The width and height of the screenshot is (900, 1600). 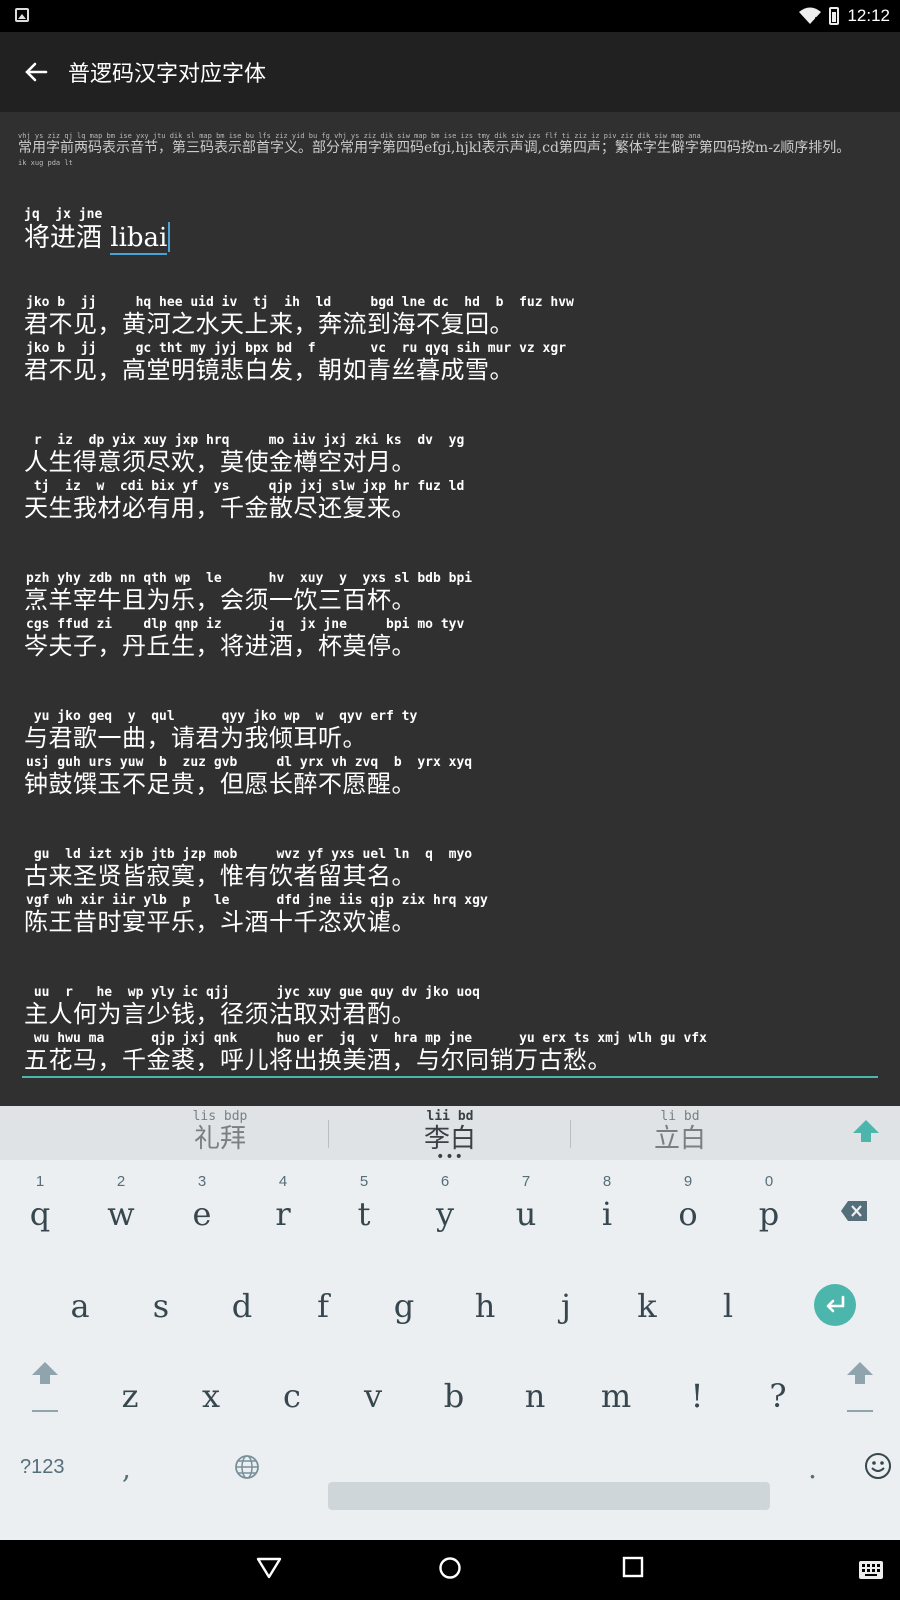 I want to click on key-w: 2w, so click(x=121, y=1202).